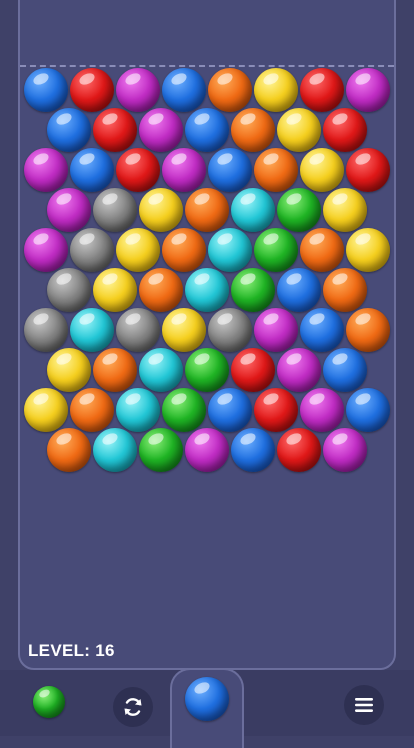 The image size is (414, 748). I want to click on refresh-icon, so click(133, 707).